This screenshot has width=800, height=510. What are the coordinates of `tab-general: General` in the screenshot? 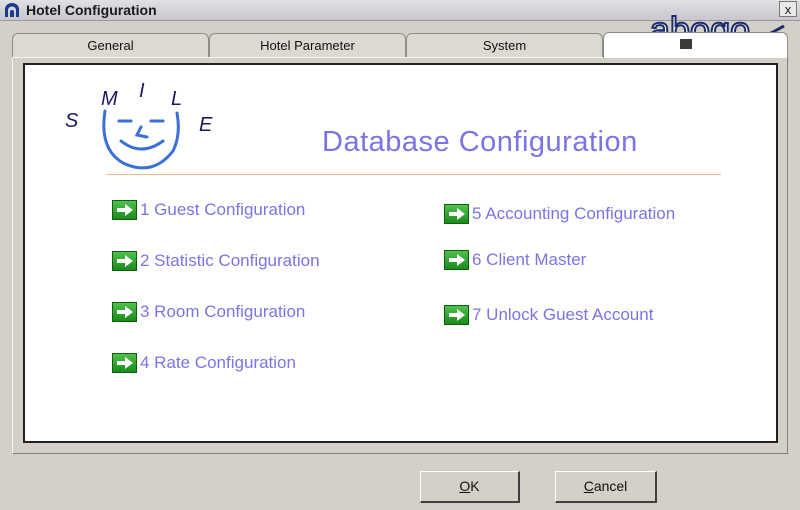 It's located at (110, 45).